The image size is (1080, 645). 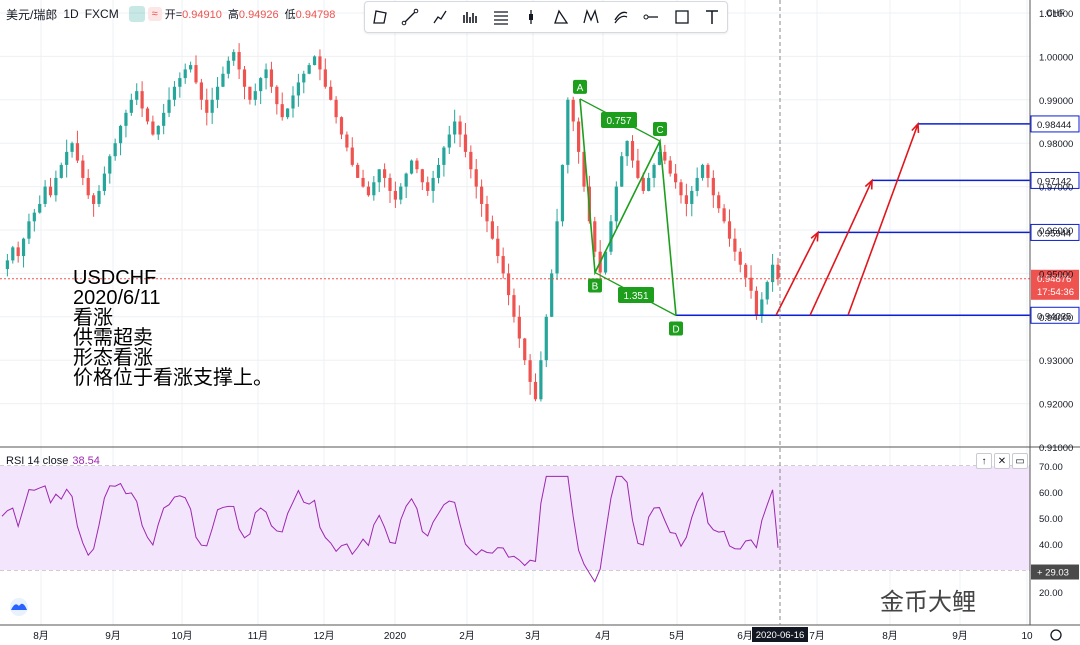 I want to click on close-pane-icon: ✕, so click(x=1002, y=461).